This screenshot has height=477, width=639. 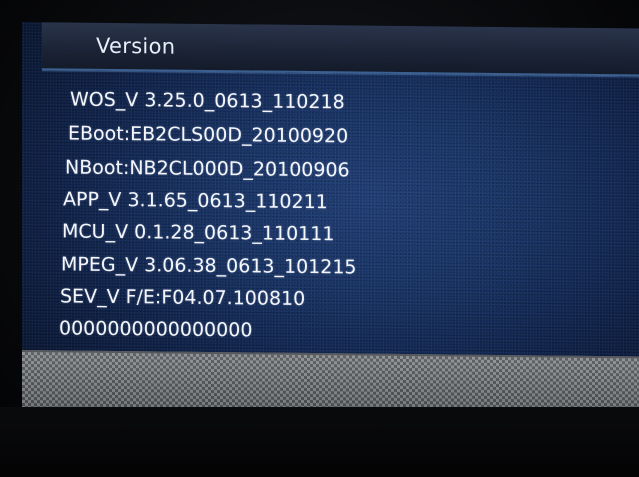 I want to click on version-line-app: APP_V 3.1.65_0613_110211, so click(x=195, y=201).